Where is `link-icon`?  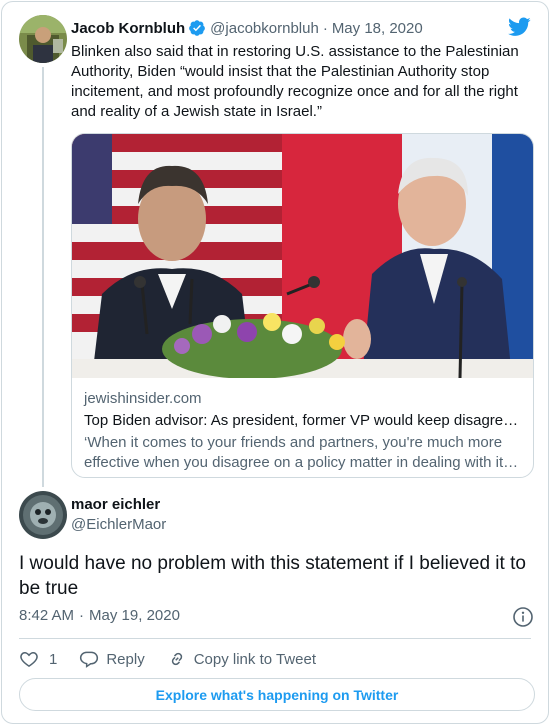 link-icon is located at coordinates (176, 659).